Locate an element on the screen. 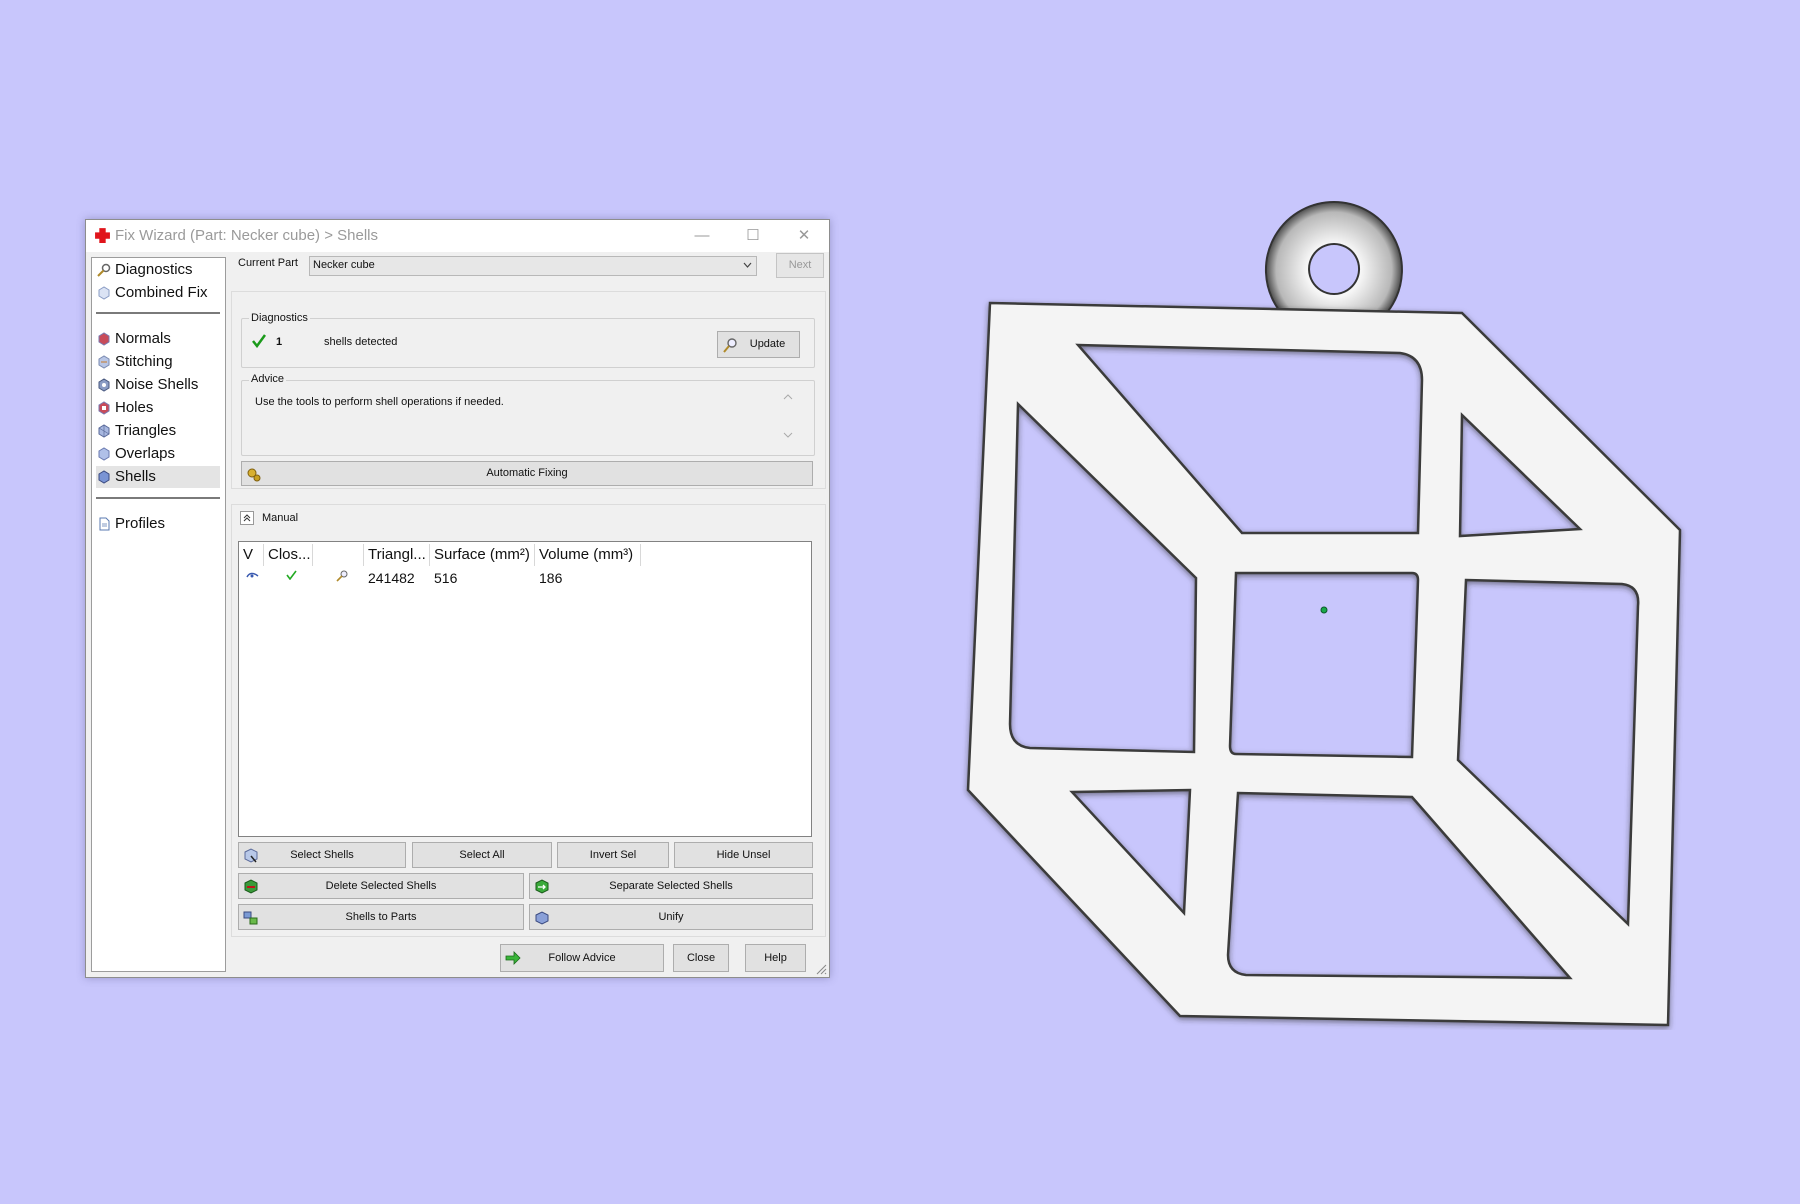 This screenshot has height=1204, width=1800. automatic-fixing-label: Automatic Fixing is located at coordinates (527, 473).